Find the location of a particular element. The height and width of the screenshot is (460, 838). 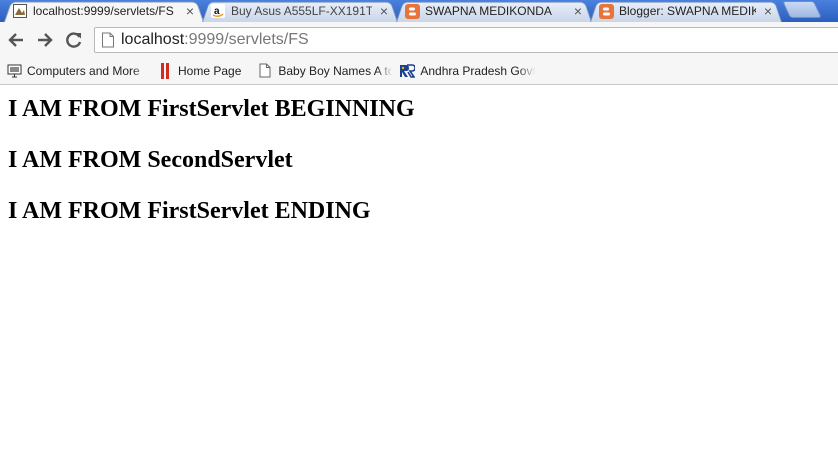

servlet-output-line-3: I AM FROM FirstServlet ENDING is located at coordinates (189, 211).